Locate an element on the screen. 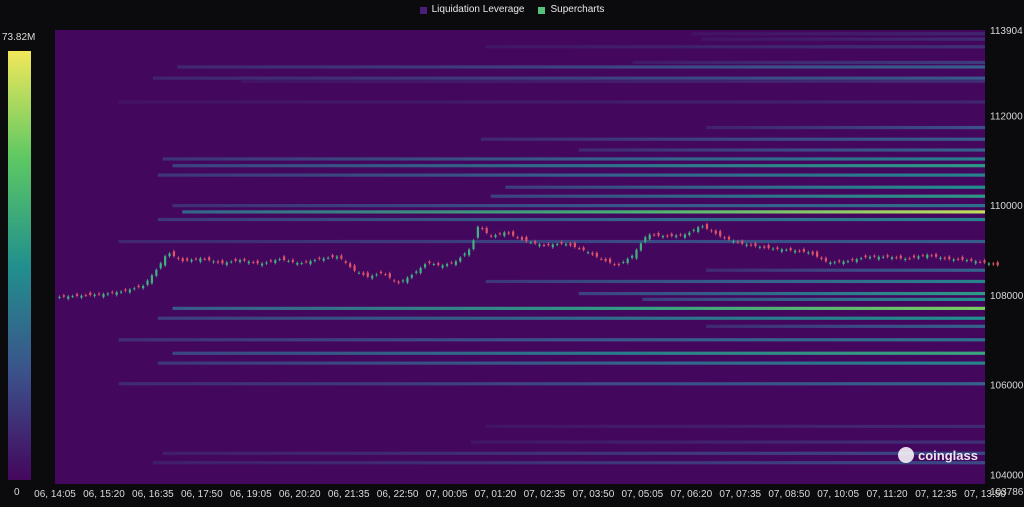  y-tick-label: 112000 is located at coordinates (1006, 116).